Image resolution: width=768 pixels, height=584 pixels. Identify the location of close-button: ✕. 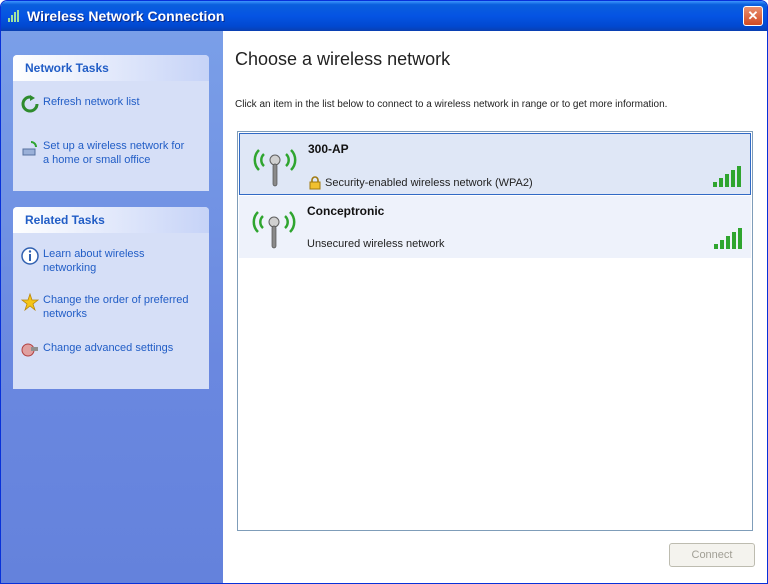
(753, 16).